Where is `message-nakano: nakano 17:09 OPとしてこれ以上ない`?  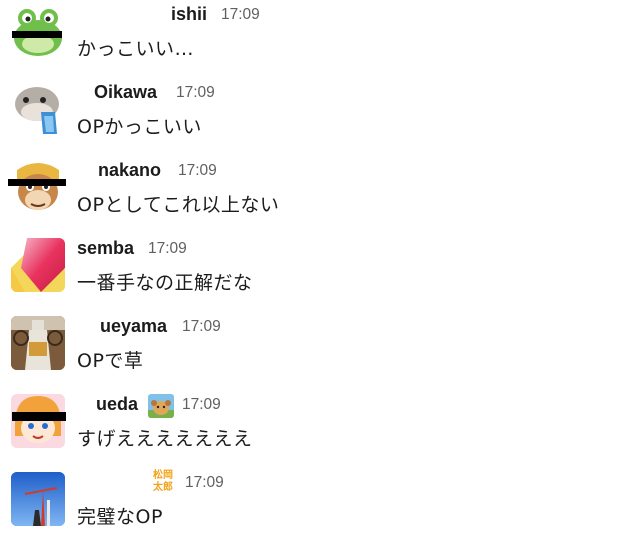
message-nakano: nakano 17:09 OPとしてこれ以上ない is located at coordinates (312, 191).